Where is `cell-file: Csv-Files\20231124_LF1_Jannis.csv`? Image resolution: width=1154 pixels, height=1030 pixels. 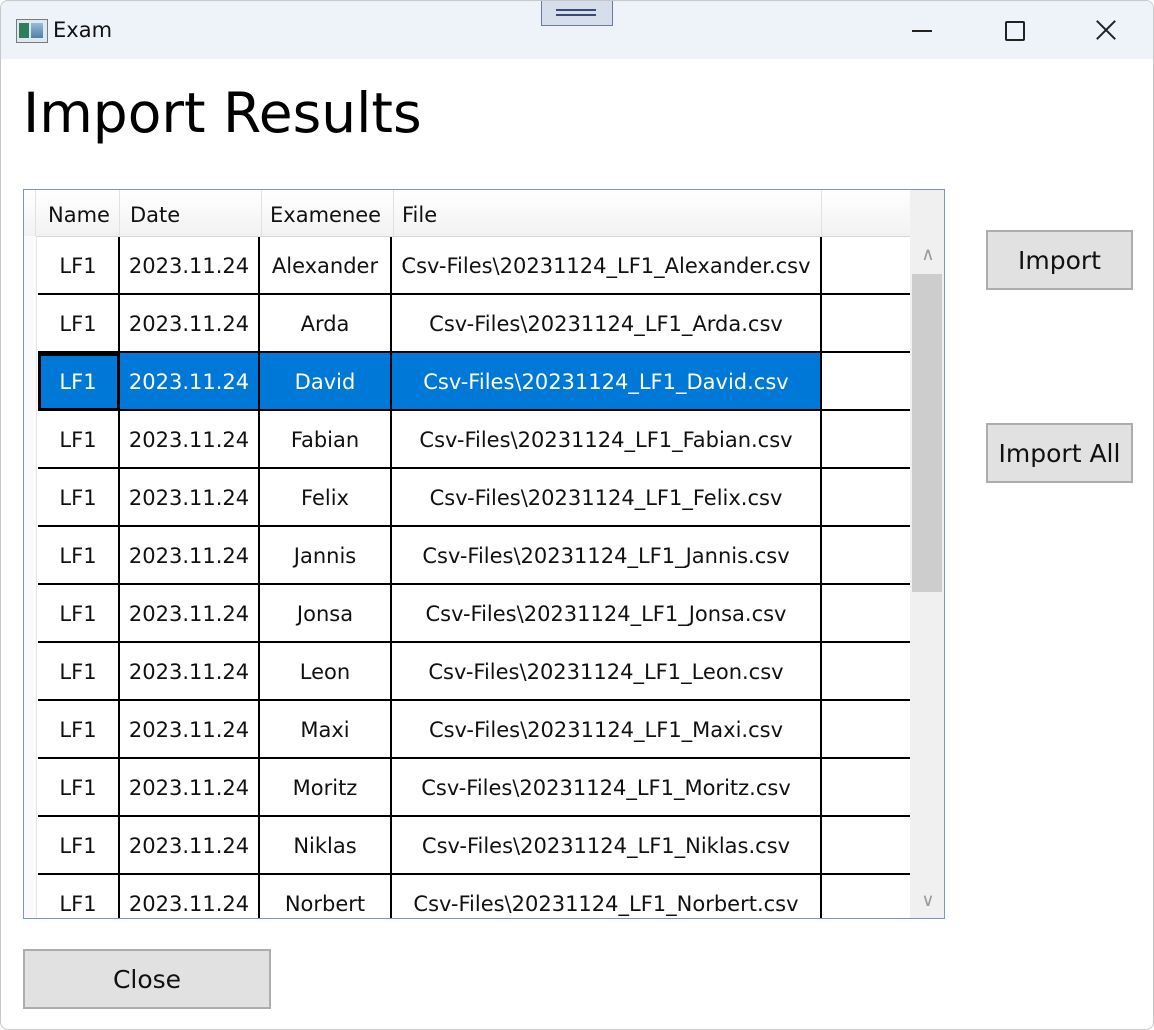
cell-file: Csv-Files\20231124_LF1_Jannis.csv is located at coordinates (607, 556).